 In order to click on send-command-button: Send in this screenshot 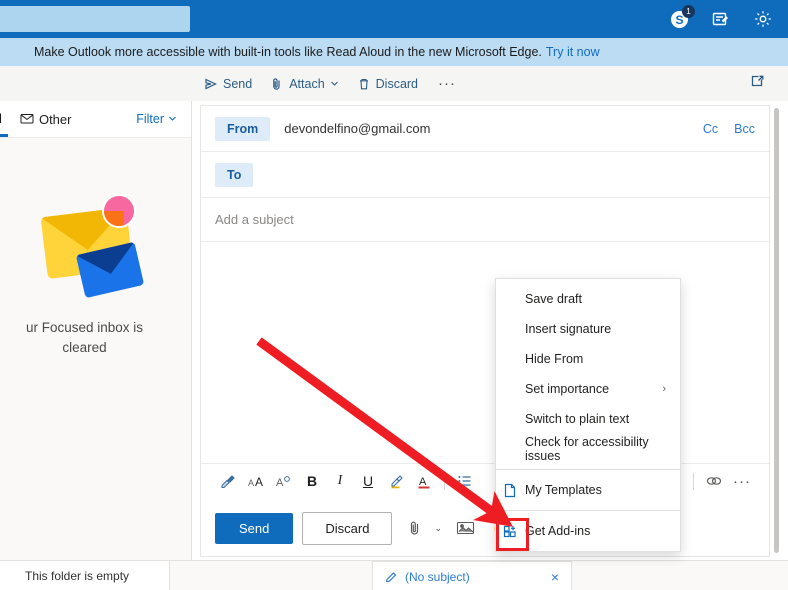, I will do `click(228, 84)`.